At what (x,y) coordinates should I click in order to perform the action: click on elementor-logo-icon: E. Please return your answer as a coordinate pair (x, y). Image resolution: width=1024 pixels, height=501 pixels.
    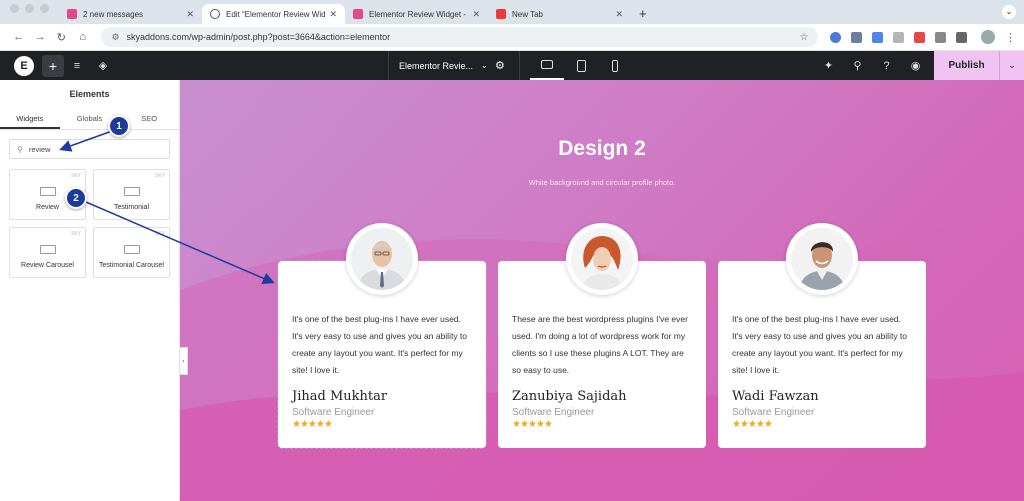
    Looking at the image, I should click on (24, 65).